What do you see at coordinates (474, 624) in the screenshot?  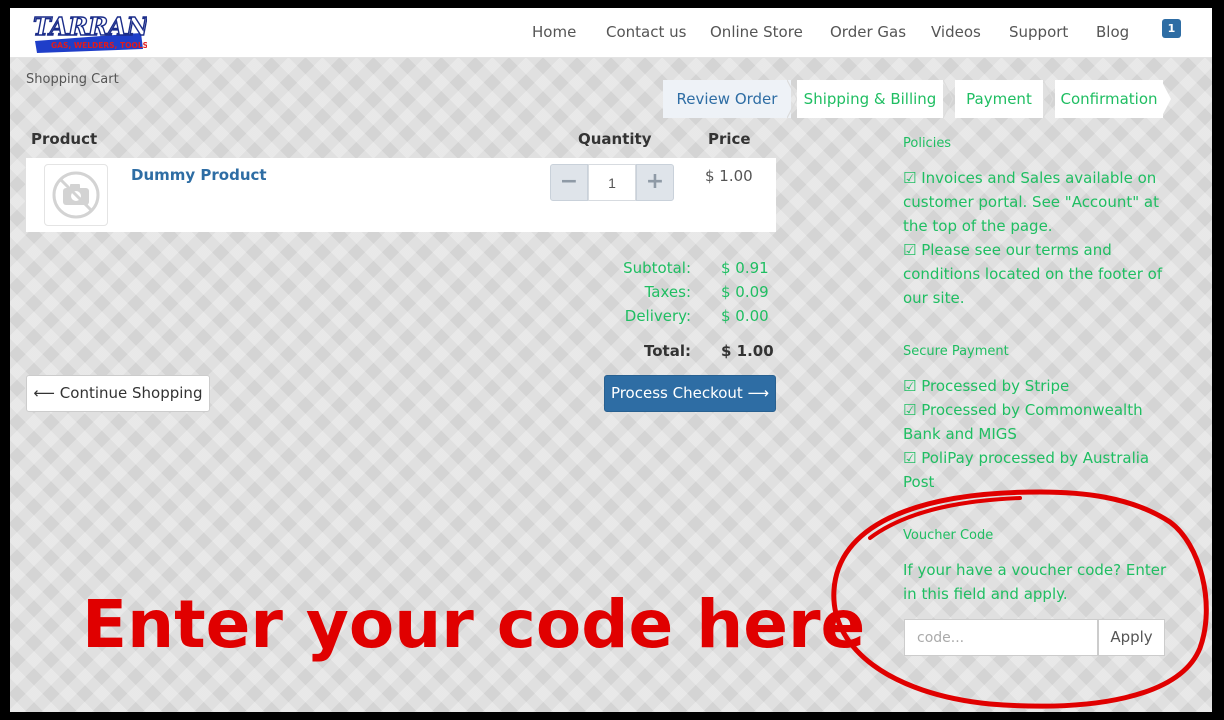 I see `annotation-text: Enter your code here` at bounding box center [474, 624].